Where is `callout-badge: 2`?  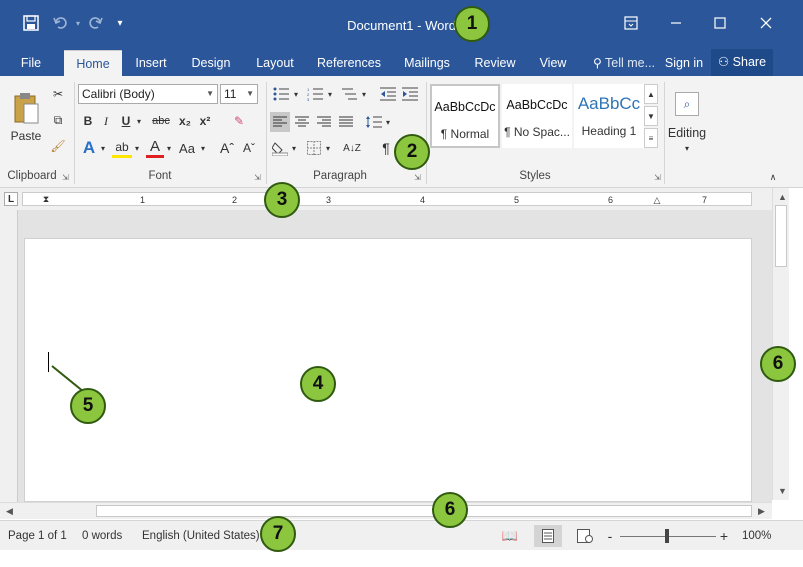
callout-badge: 2 is located at coordinates (412, 152).